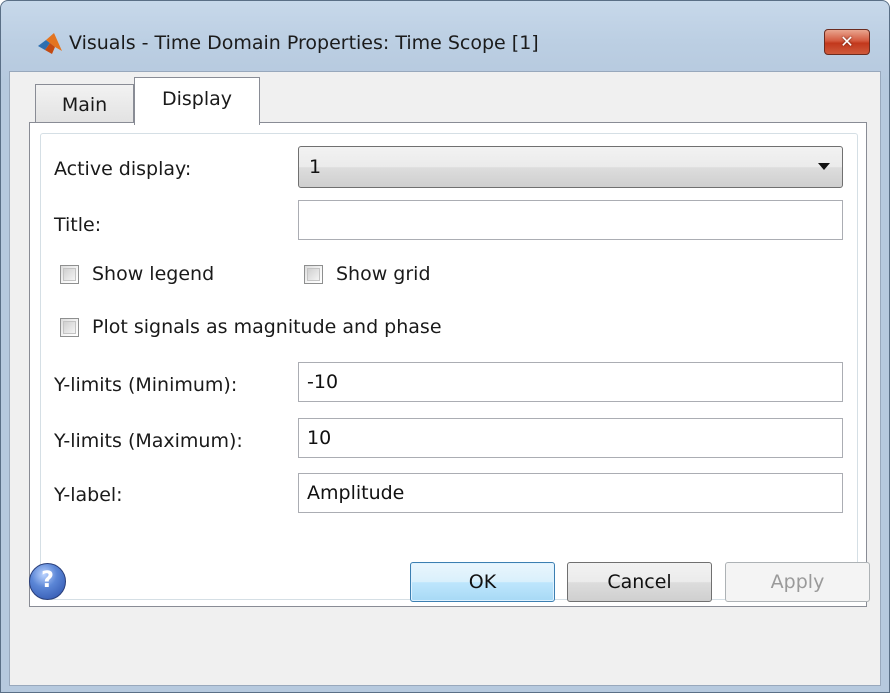 The image size is (890, 693). Describe the element at coordinates (50, 43) in the screenshot. I see `matlab-logo-icon` at that location.